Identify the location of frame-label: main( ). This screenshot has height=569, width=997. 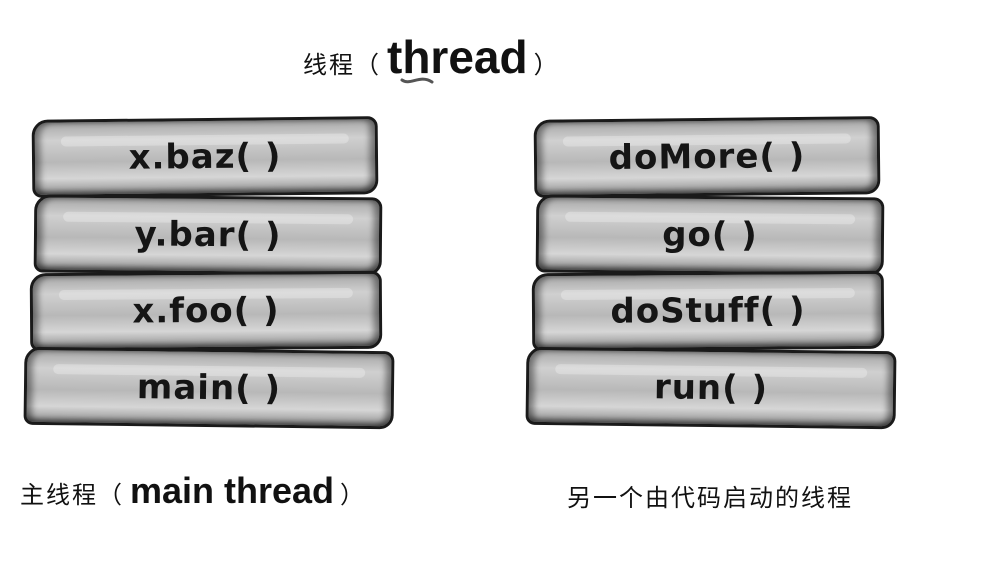
(209, 388).